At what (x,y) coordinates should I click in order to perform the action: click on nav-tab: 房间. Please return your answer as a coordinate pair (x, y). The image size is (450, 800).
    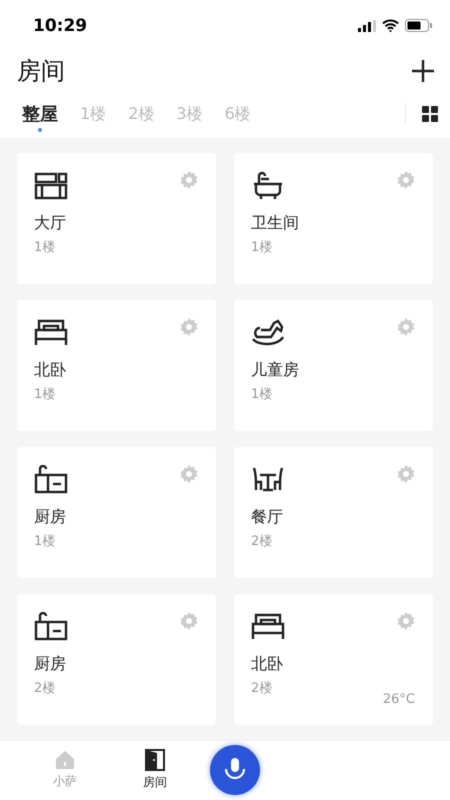
    Looking at the image, I should click on (155, 770).